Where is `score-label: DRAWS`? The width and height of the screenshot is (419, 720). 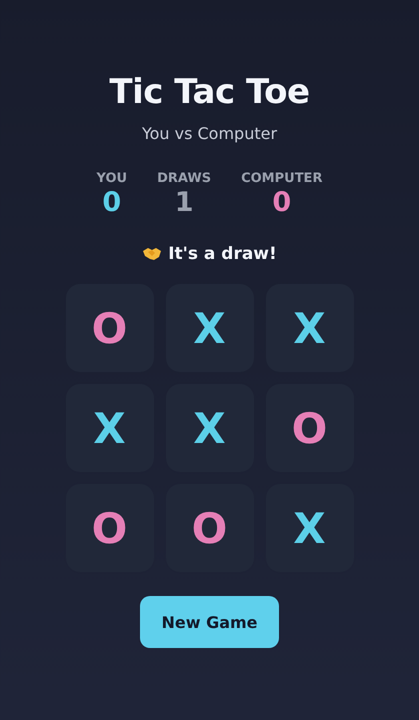
score-label: DRAWS is located at coordinates (184, 178).